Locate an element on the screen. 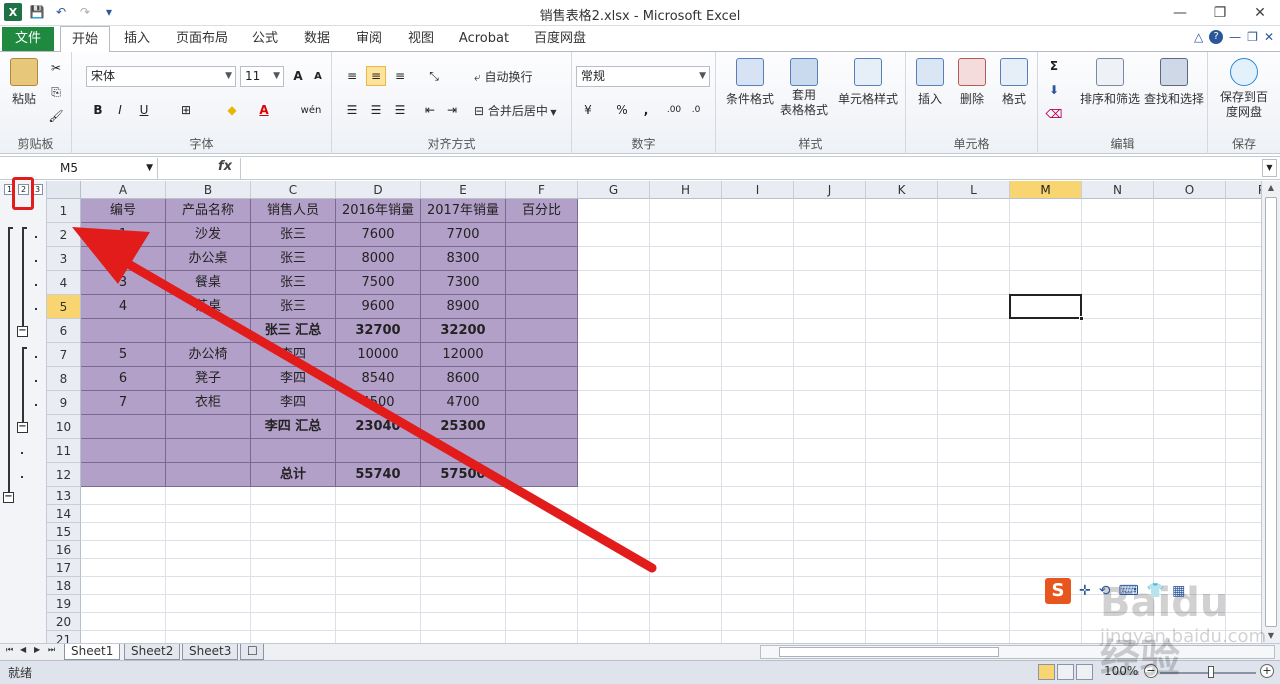 This screenshot has width=1280, height=684. column-header: E is located at coordinates (463, 190).